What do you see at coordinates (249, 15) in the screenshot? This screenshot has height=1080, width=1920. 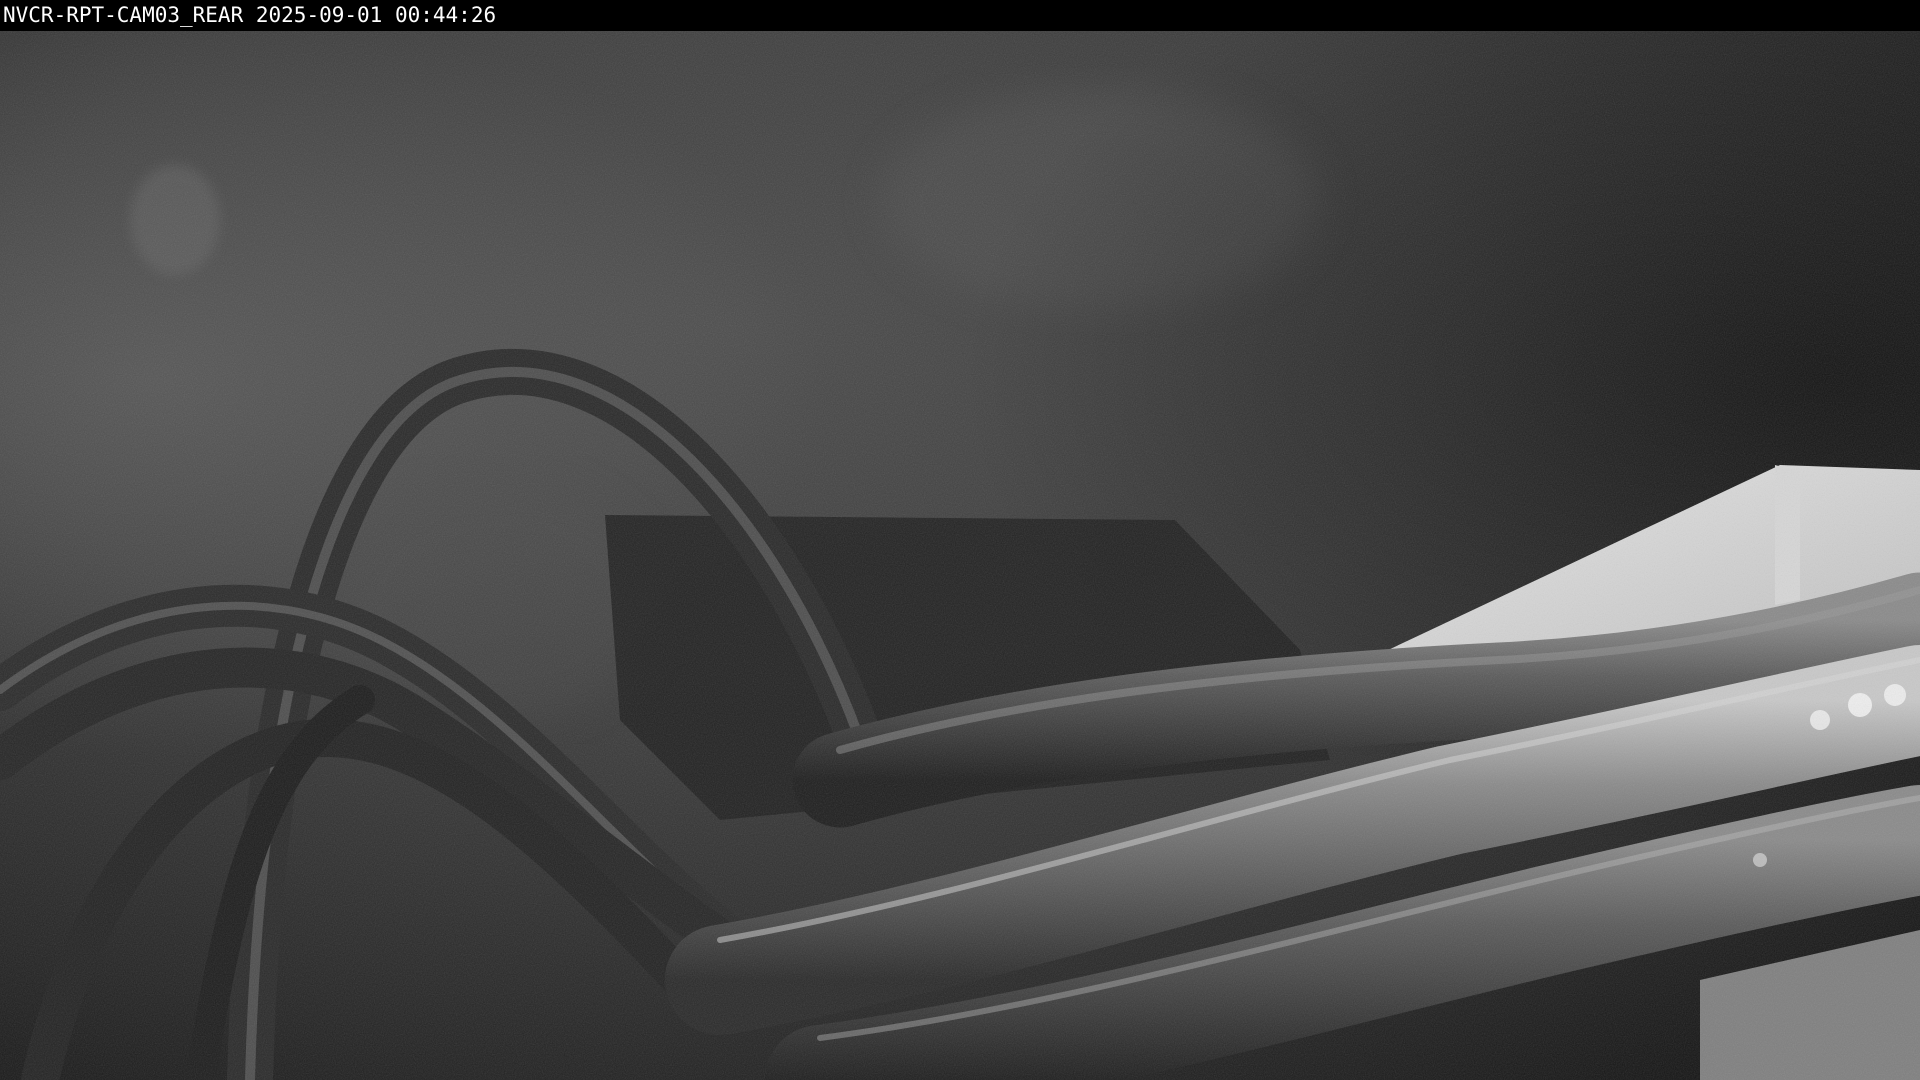 I see `osd-caption: NVCR-RPT-CAM03_REAR 2025-09-01 00:44:26` at bounding box center [249, 15].